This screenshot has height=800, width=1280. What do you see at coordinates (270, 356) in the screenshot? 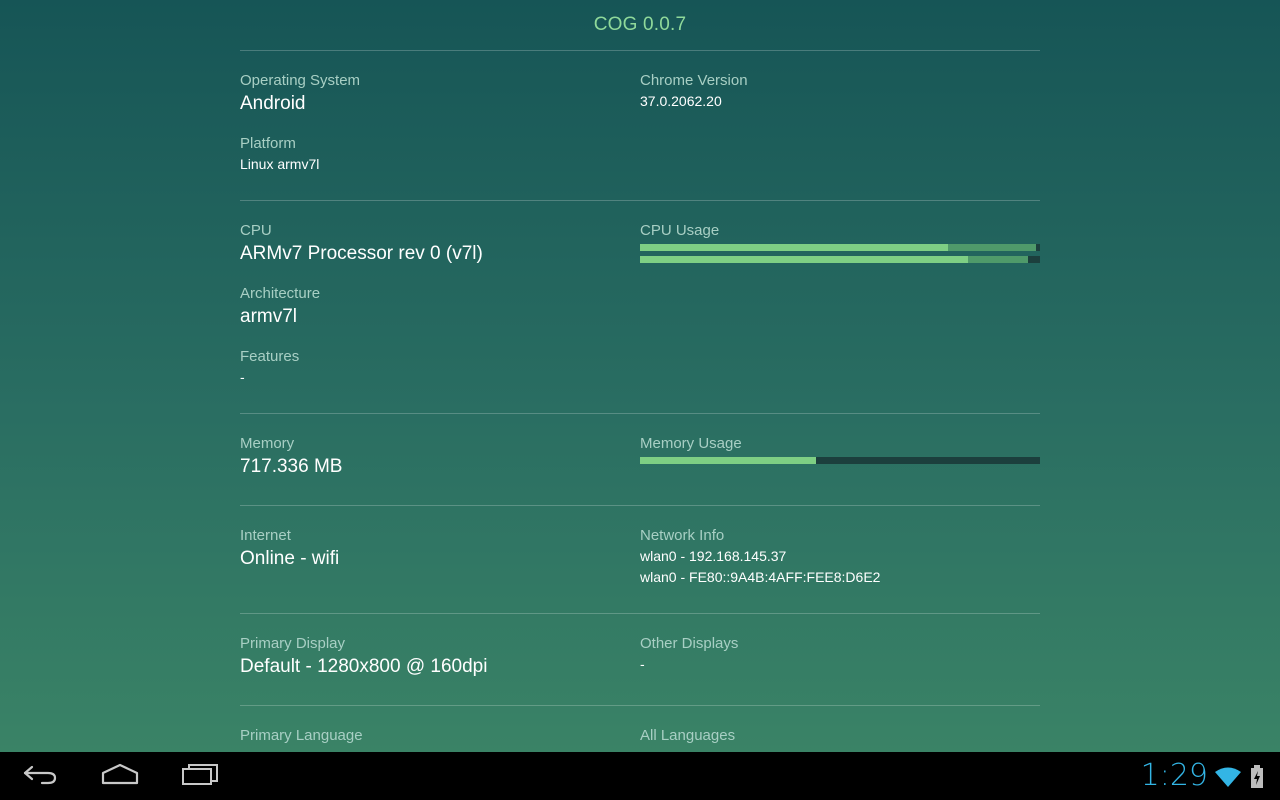
I see `features-label: Features` at bounding box center [270, 356].